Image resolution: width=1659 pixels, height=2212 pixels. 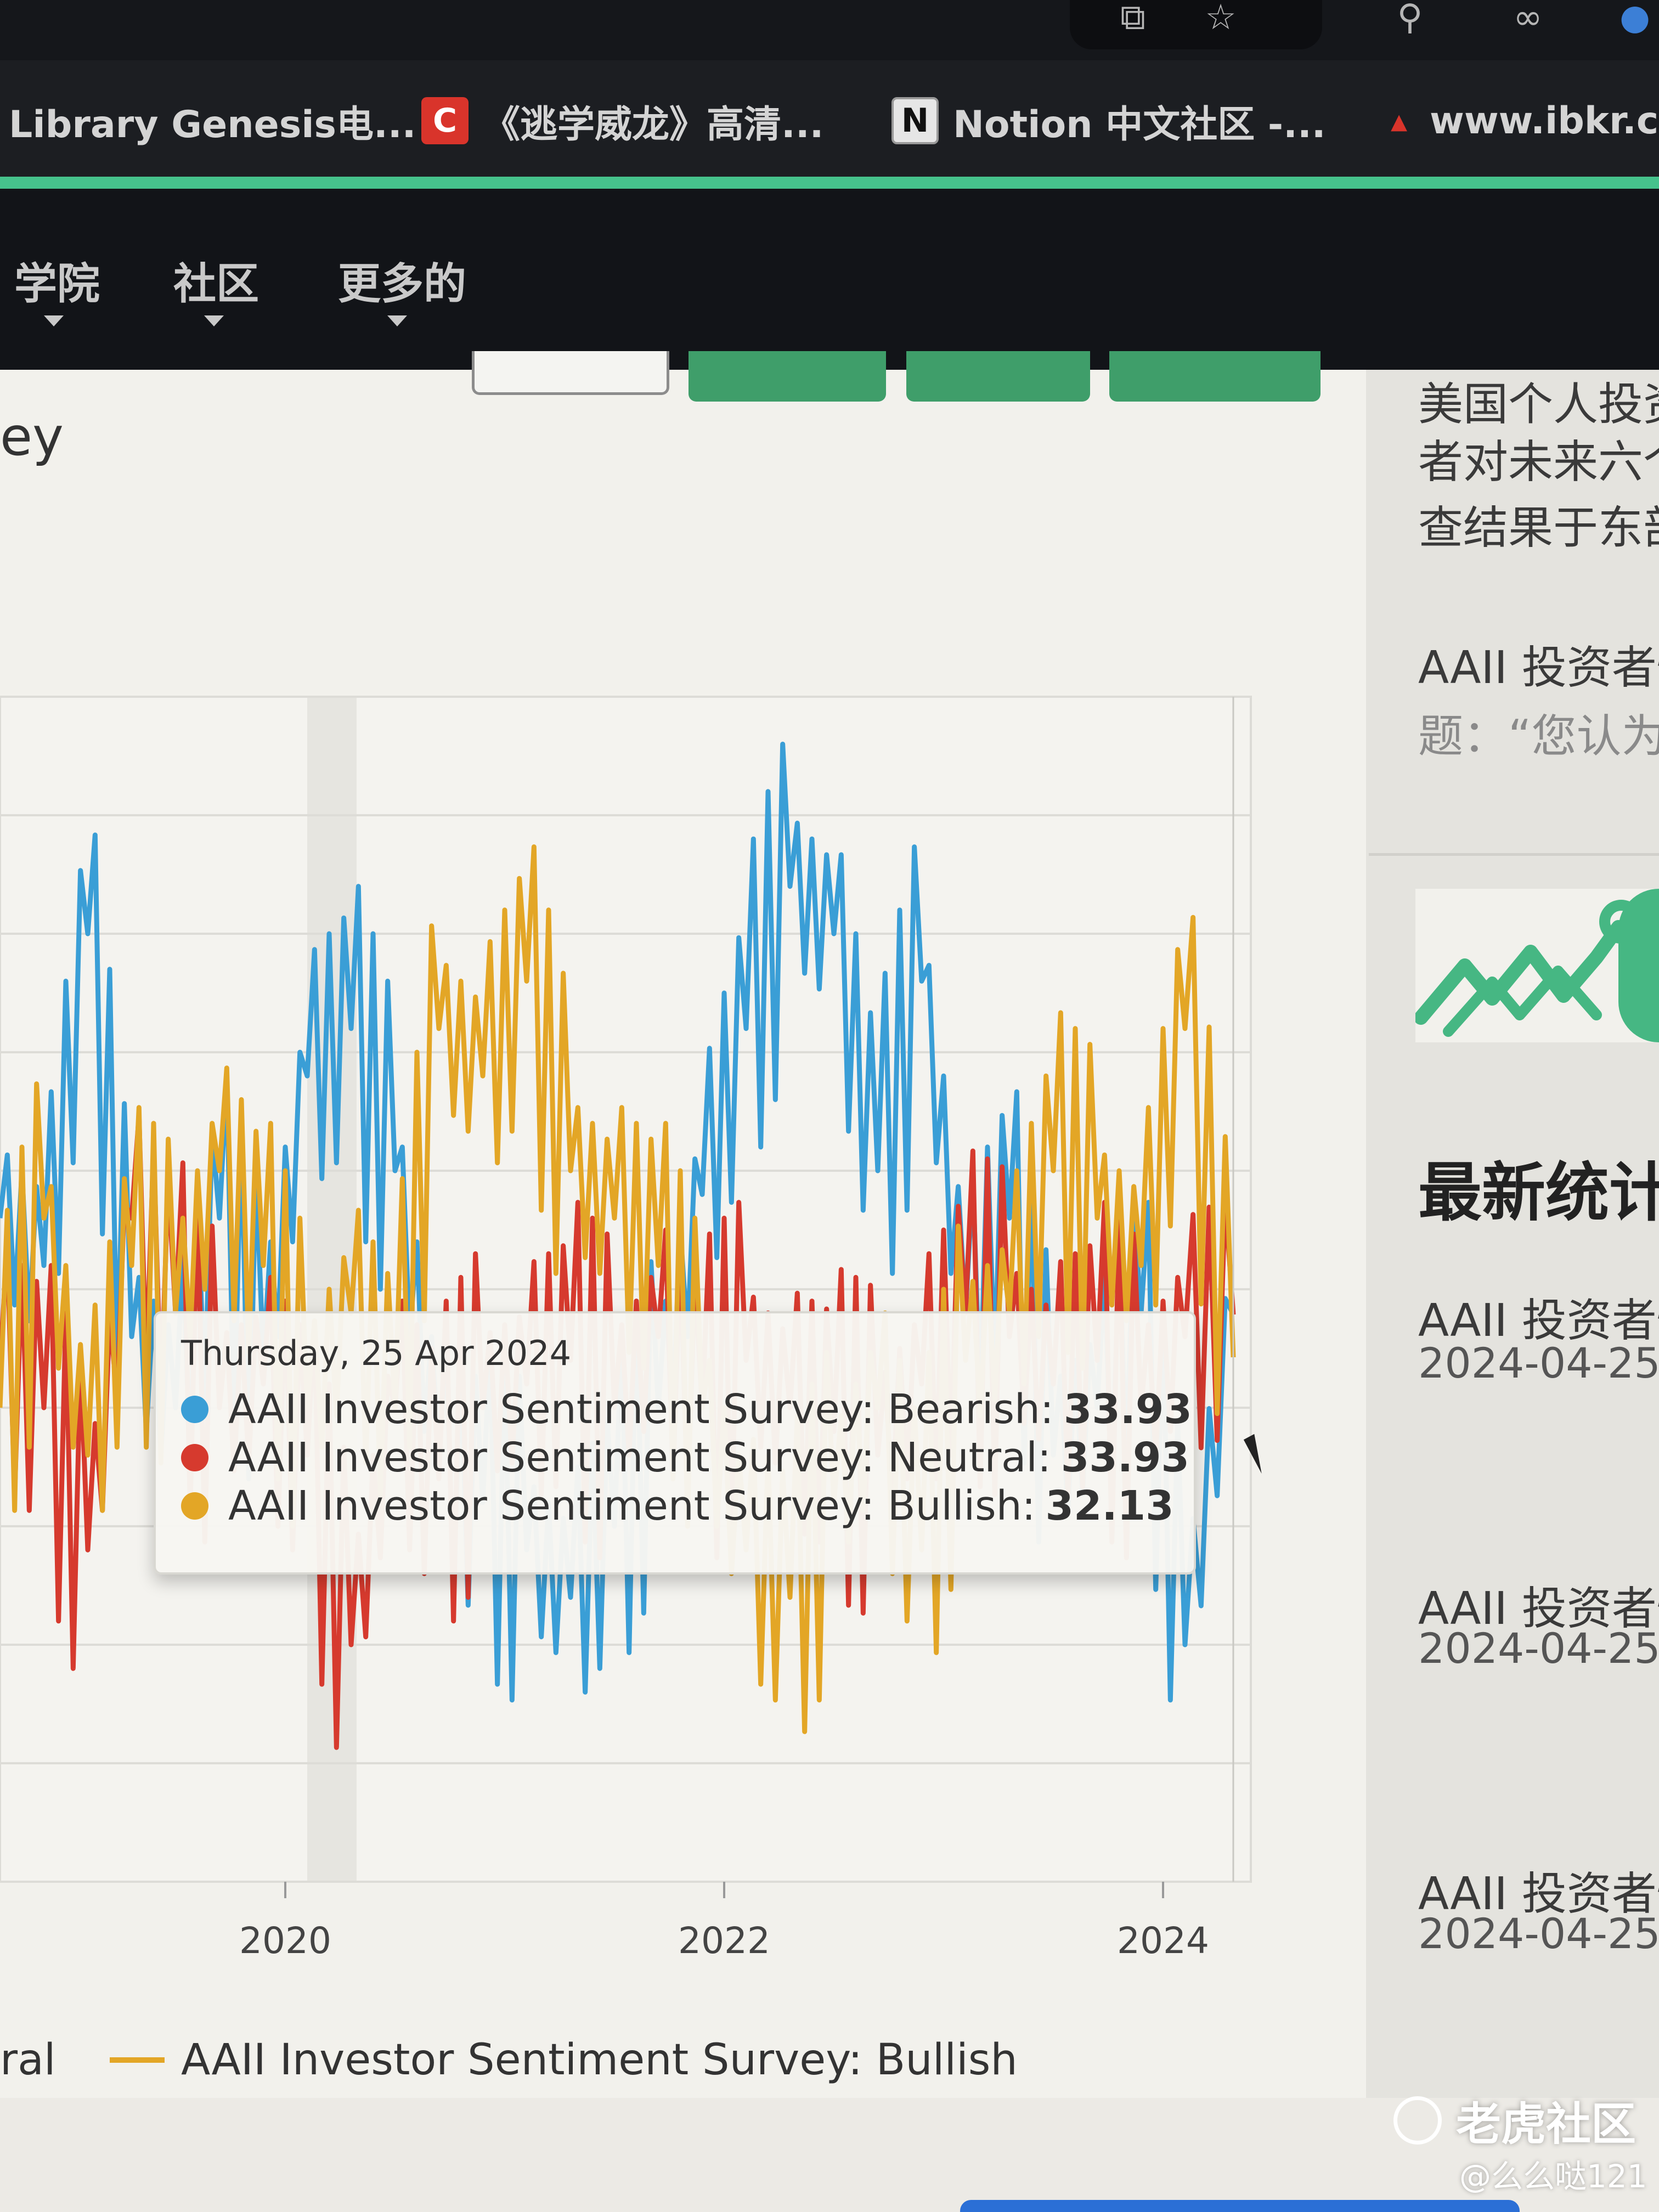 I want to click on bullish-dot-icon, so click(x=195, y=1506).